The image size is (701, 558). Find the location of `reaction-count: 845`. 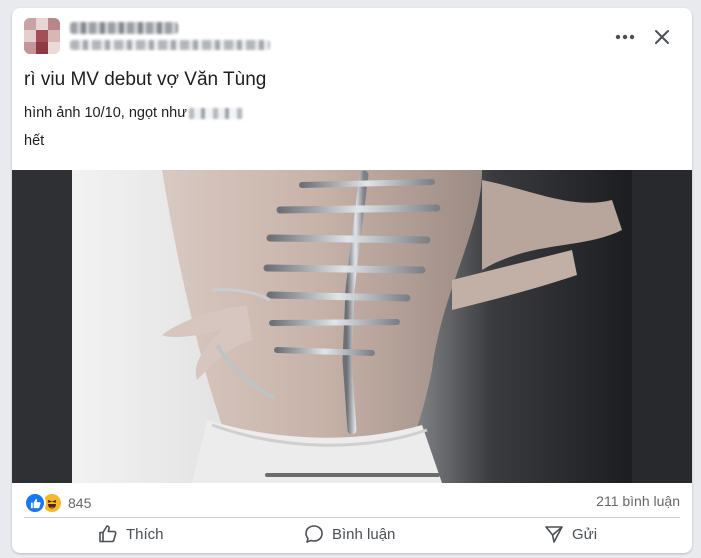

reaction-count: 845 is located at coordinates (80, 503).